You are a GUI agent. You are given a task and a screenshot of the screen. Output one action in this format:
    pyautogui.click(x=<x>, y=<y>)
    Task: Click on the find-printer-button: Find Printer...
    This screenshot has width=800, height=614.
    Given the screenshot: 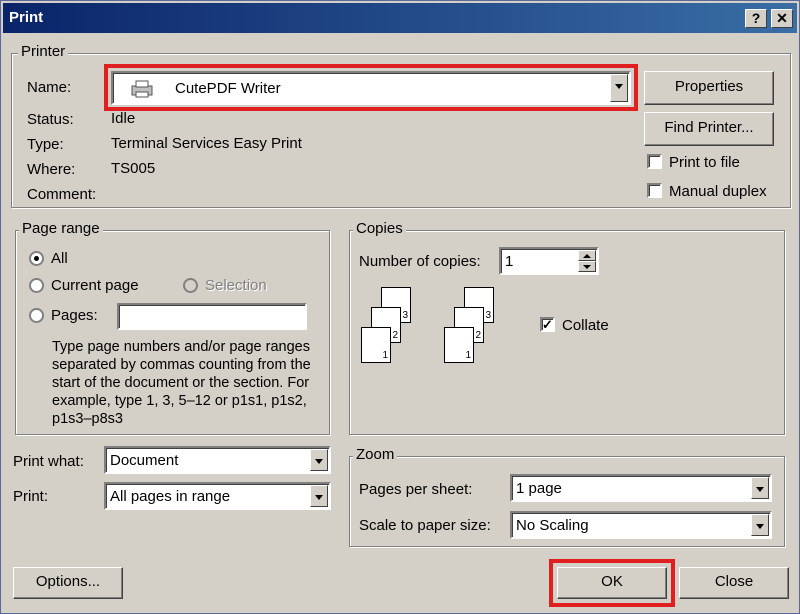 What is the action you would take?
    pyautogui.click(x=709, y=129)
    